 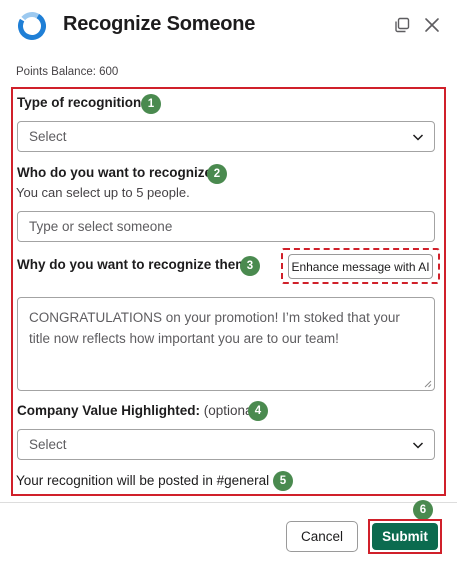 What do you see at coordinates (151, 104) in the screenshot?
I see `step-badge-1: 1` at bounding box center [151, 104].